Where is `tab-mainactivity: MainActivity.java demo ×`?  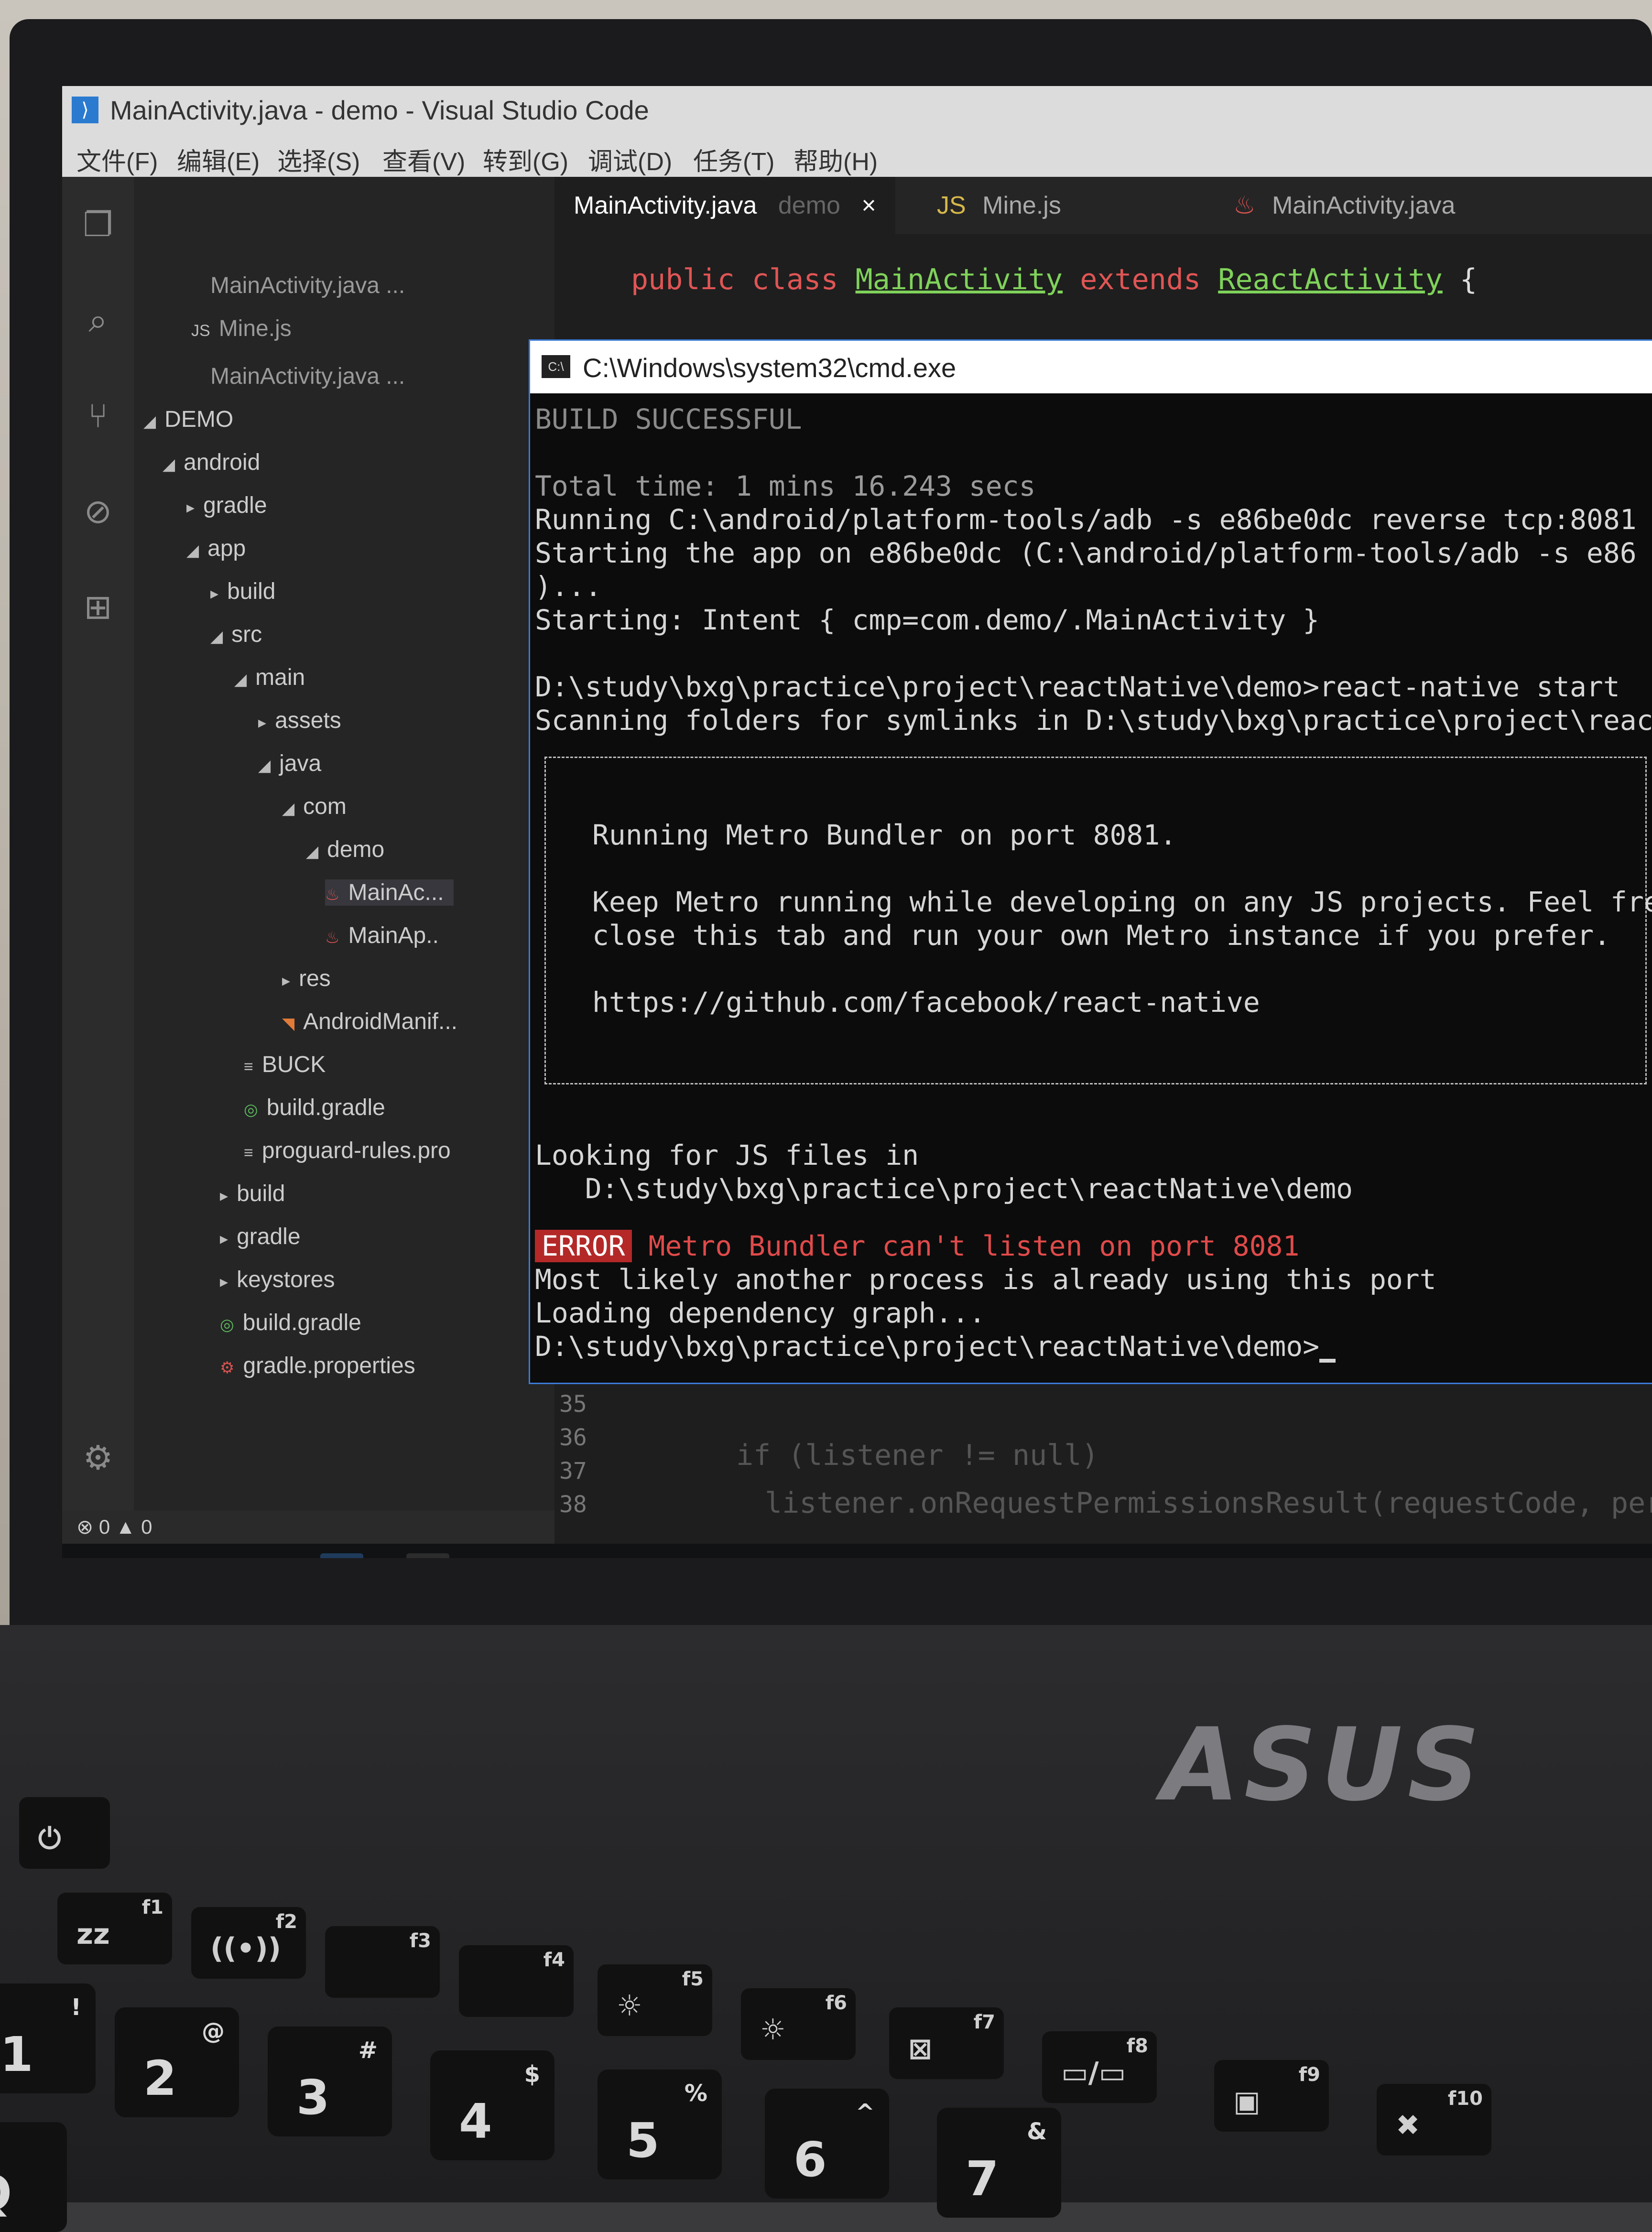
tab-mainactivity: MainActivity.java demo × is located at coordinates (724, 205).